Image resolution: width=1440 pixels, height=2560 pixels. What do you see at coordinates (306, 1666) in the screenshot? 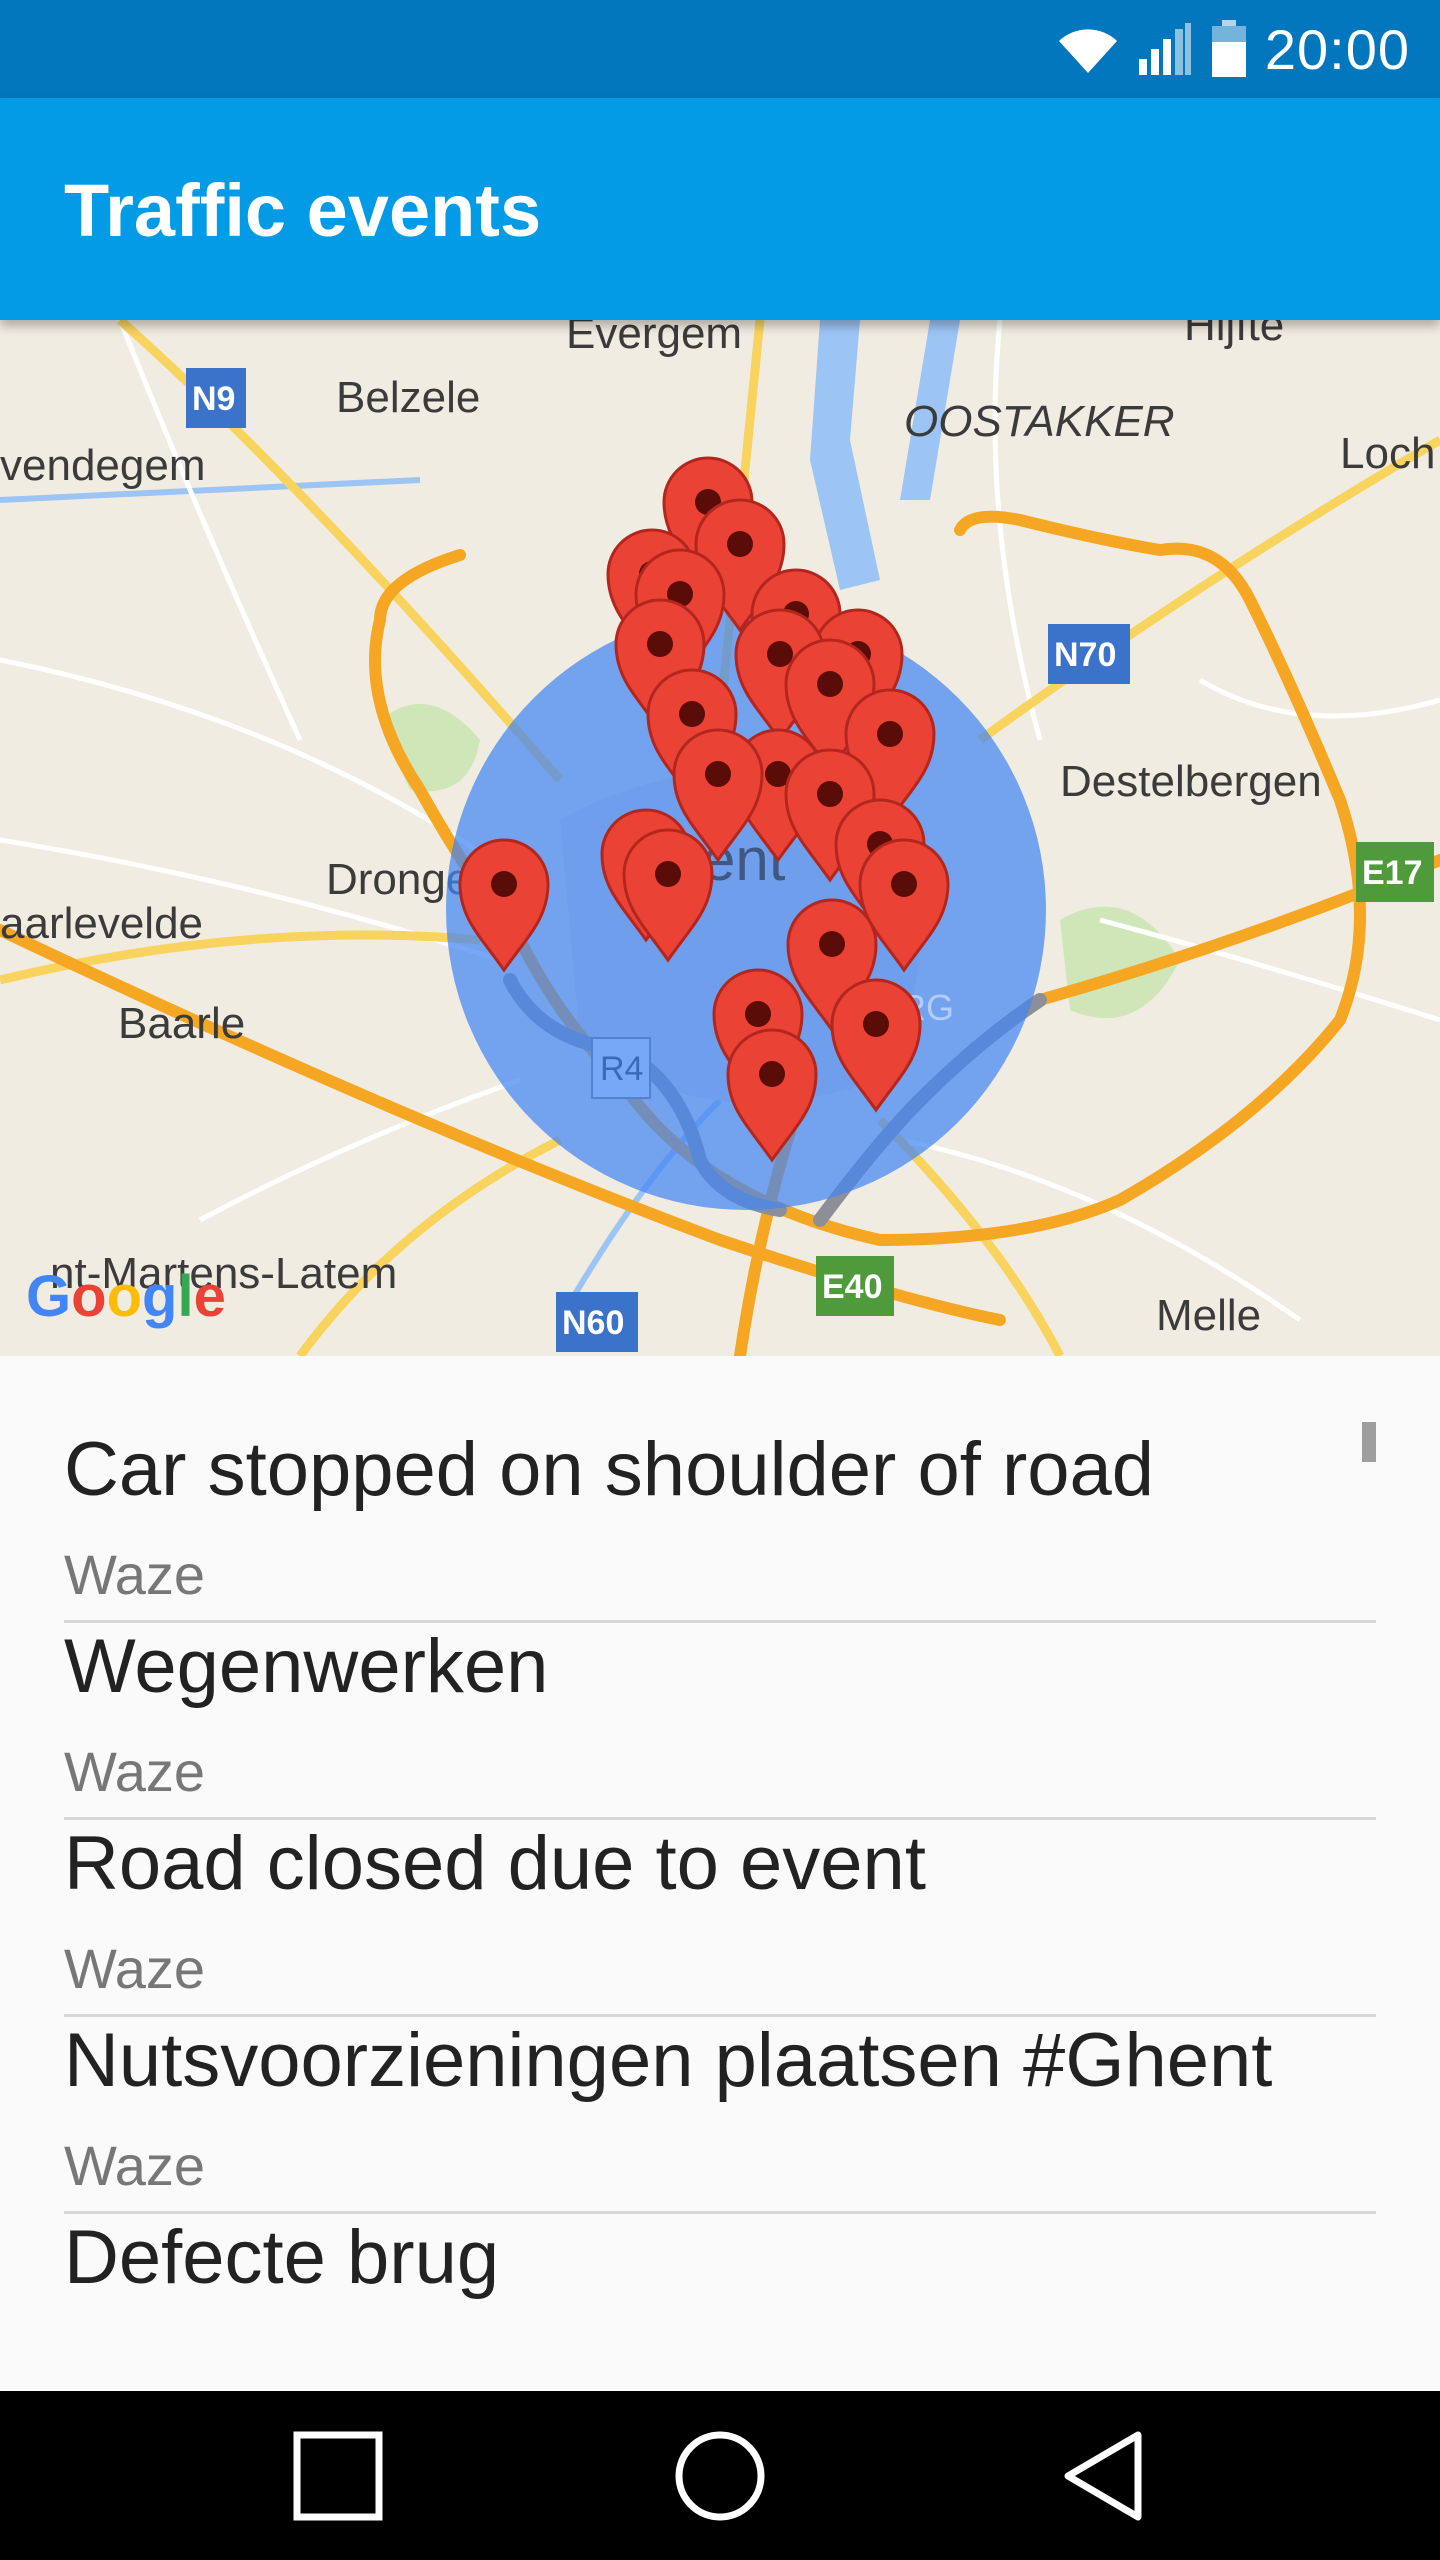
I see `event-title: Wegenwerken` at bounding box center [306, 1666].